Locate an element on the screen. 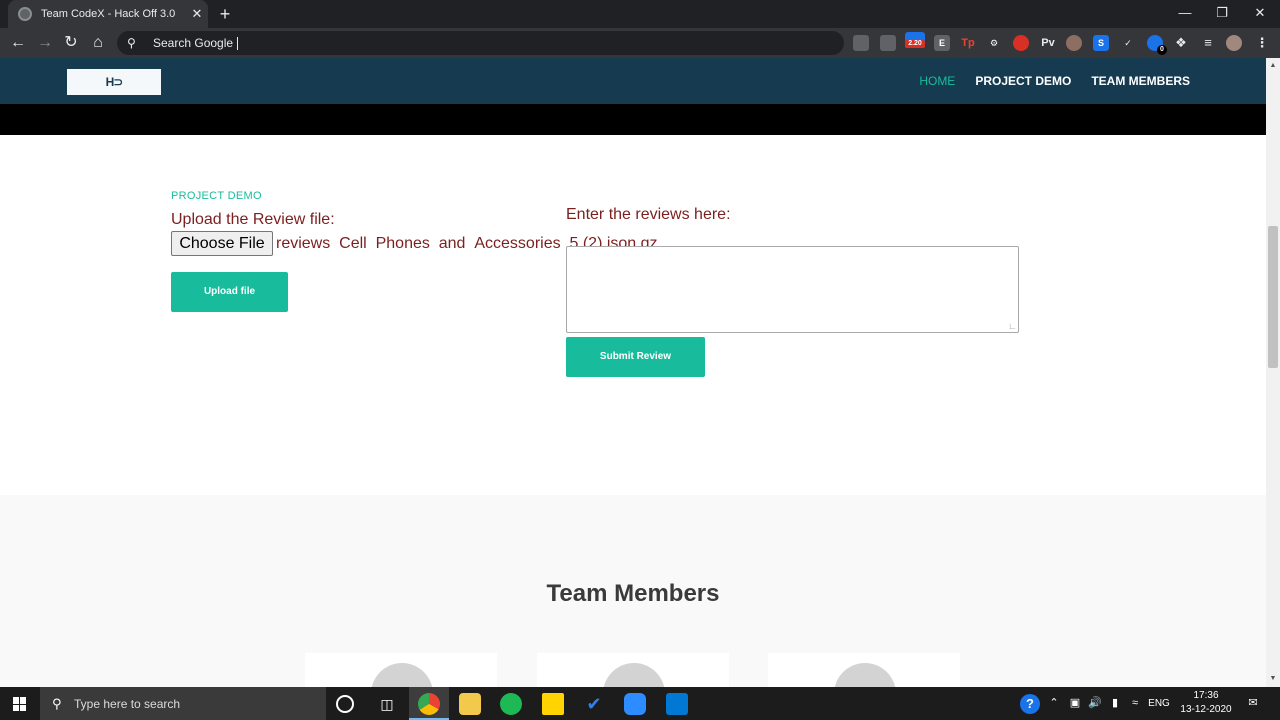  red-extension-icon is located at coordinates (1021, 43).